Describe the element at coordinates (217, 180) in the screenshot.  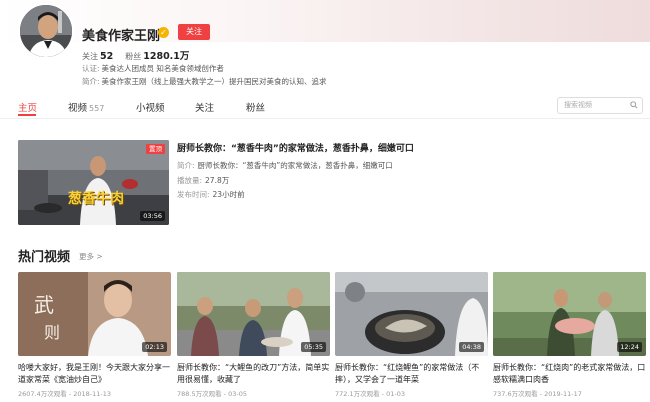
I see `featured-plays-value: 27.8万` at that location.